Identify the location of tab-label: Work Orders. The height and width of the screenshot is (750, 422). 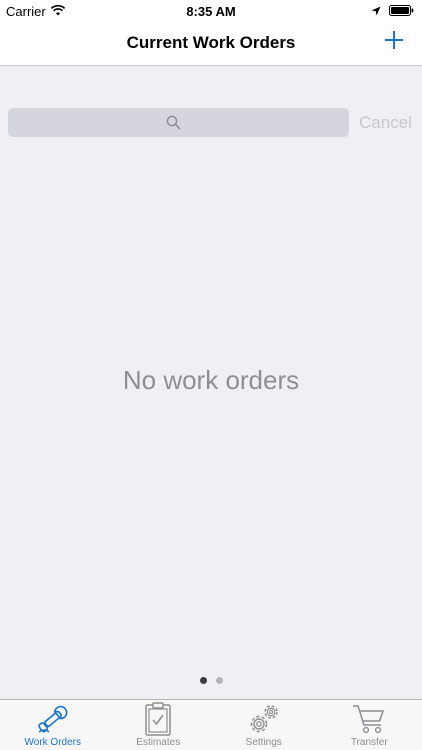
(53, 742).